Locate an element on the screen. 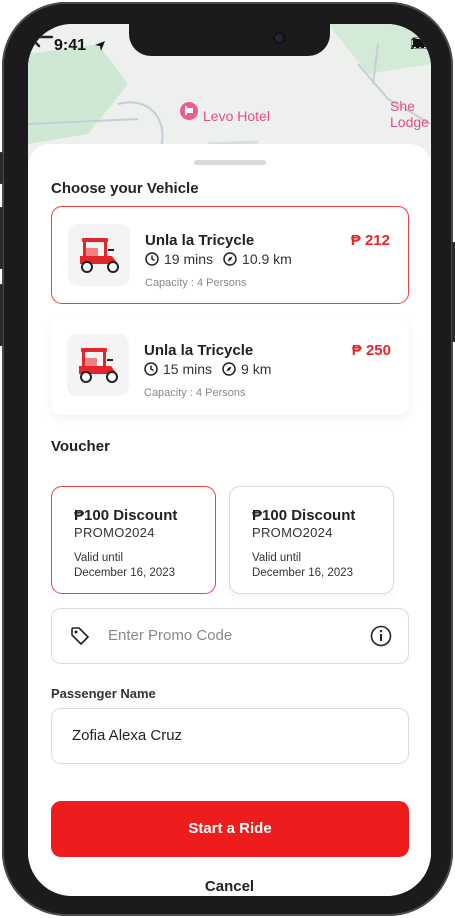  start-ride-button: Start a Ride is located at coordinates (230, 829).